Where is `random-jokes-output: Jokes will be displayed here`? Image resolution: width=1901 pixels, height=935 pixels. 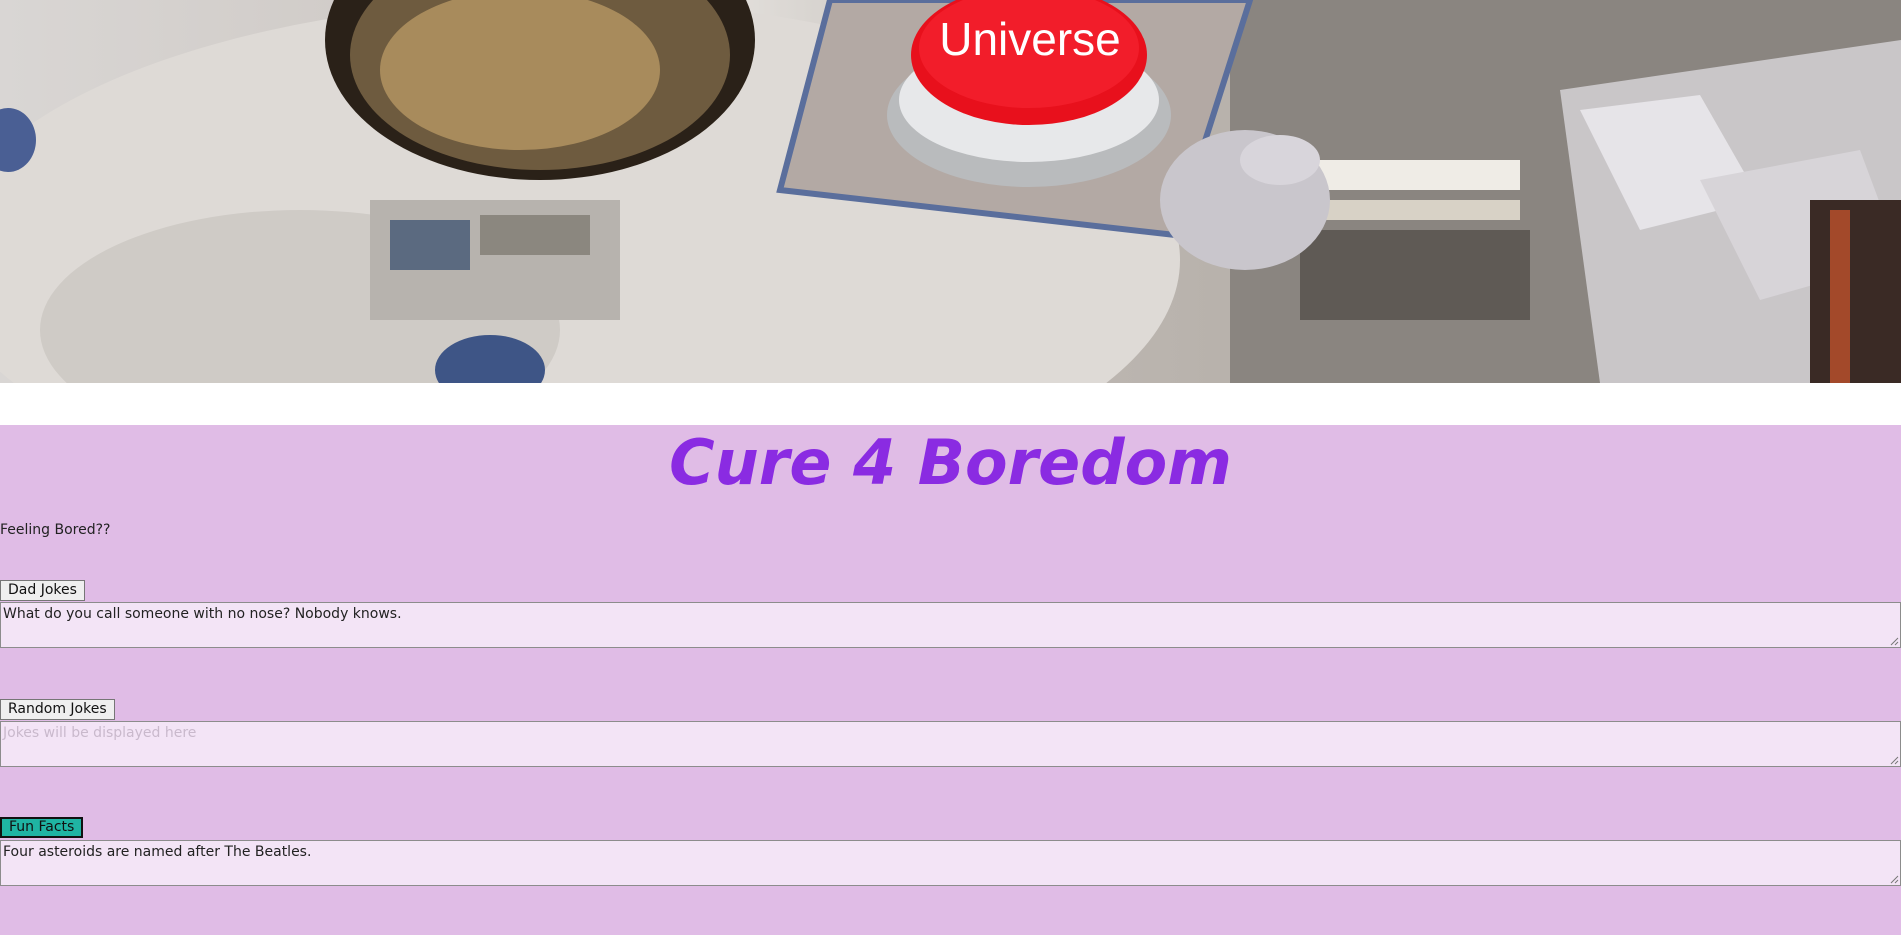 random-jokes-output: Jokes will be displayed here is located at coordinates (950, 744).